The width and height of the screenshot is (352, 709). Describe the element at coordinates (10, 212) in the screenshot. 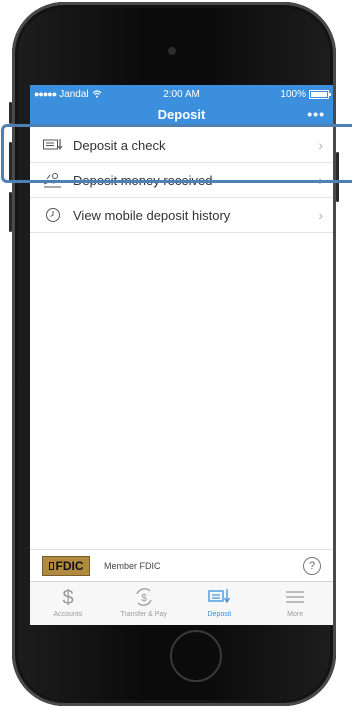

I see `volume-down-button` at that location.